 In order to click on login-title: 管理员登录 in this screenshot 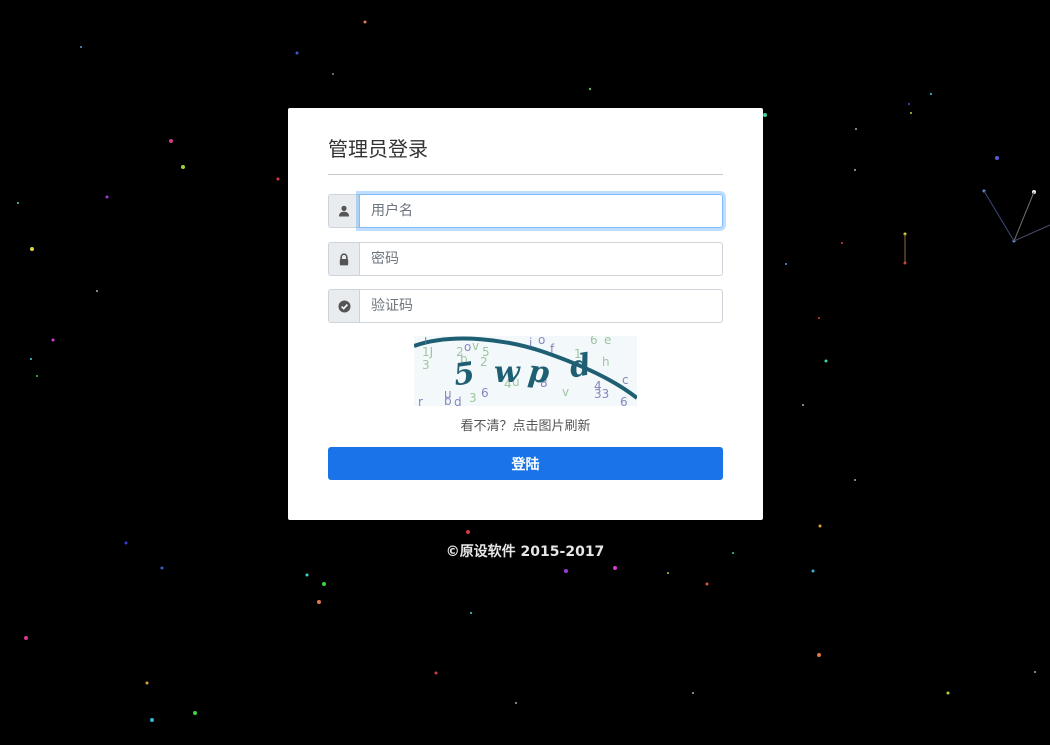, I will do `click(378, 149)`.